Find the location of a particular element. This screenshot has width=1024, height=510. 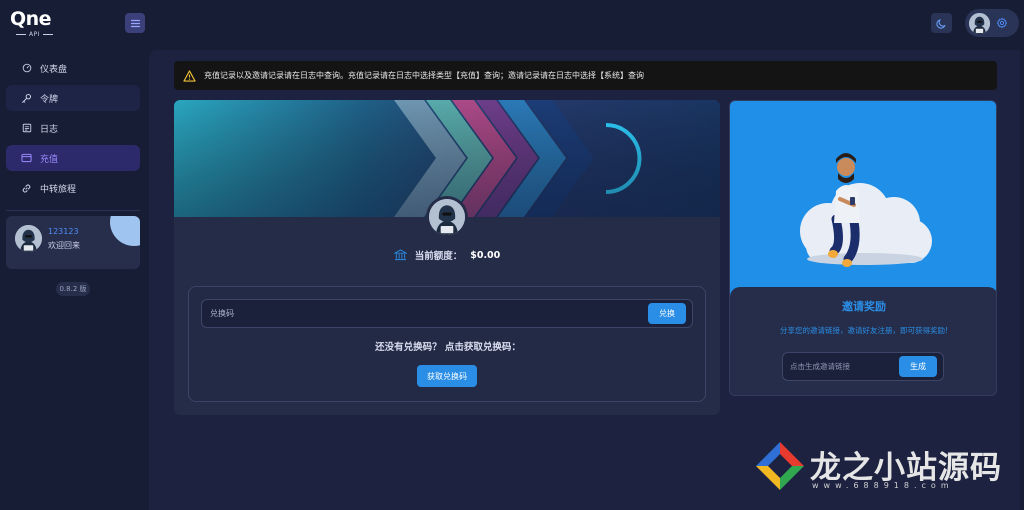

theme-toggle-button is located at coordinates (941, 23).